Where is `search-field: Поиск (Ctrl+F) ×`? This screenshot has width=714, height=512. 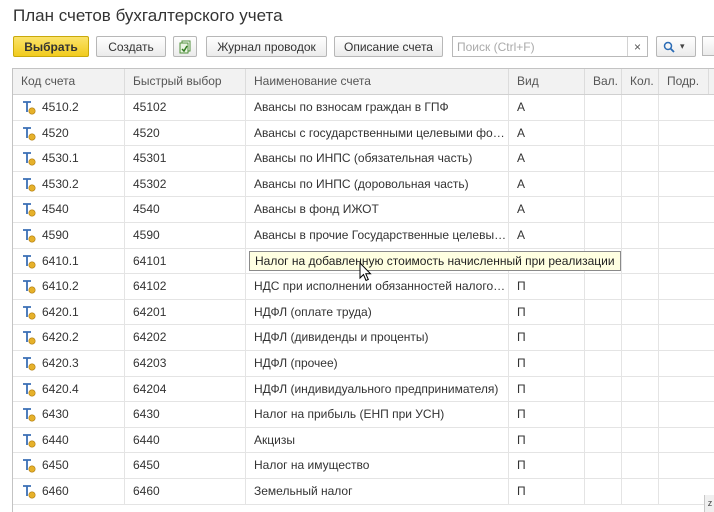
search-field: Поиск (Ctrl+F) × is located at coordinates (550, 46).